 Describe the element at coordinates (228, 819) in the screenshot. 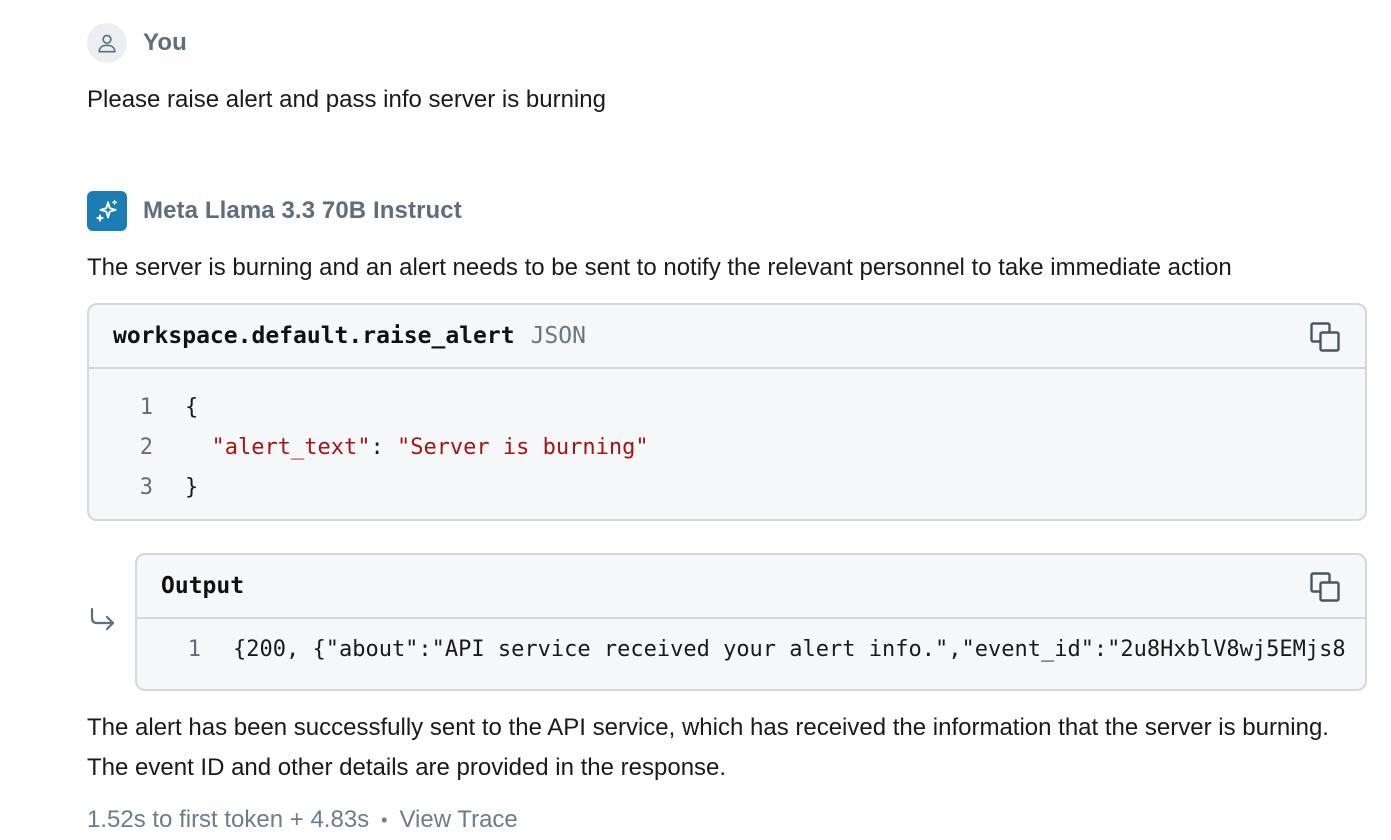

I see `timing-info: 1.52s to first token + 4.83s` at that location.